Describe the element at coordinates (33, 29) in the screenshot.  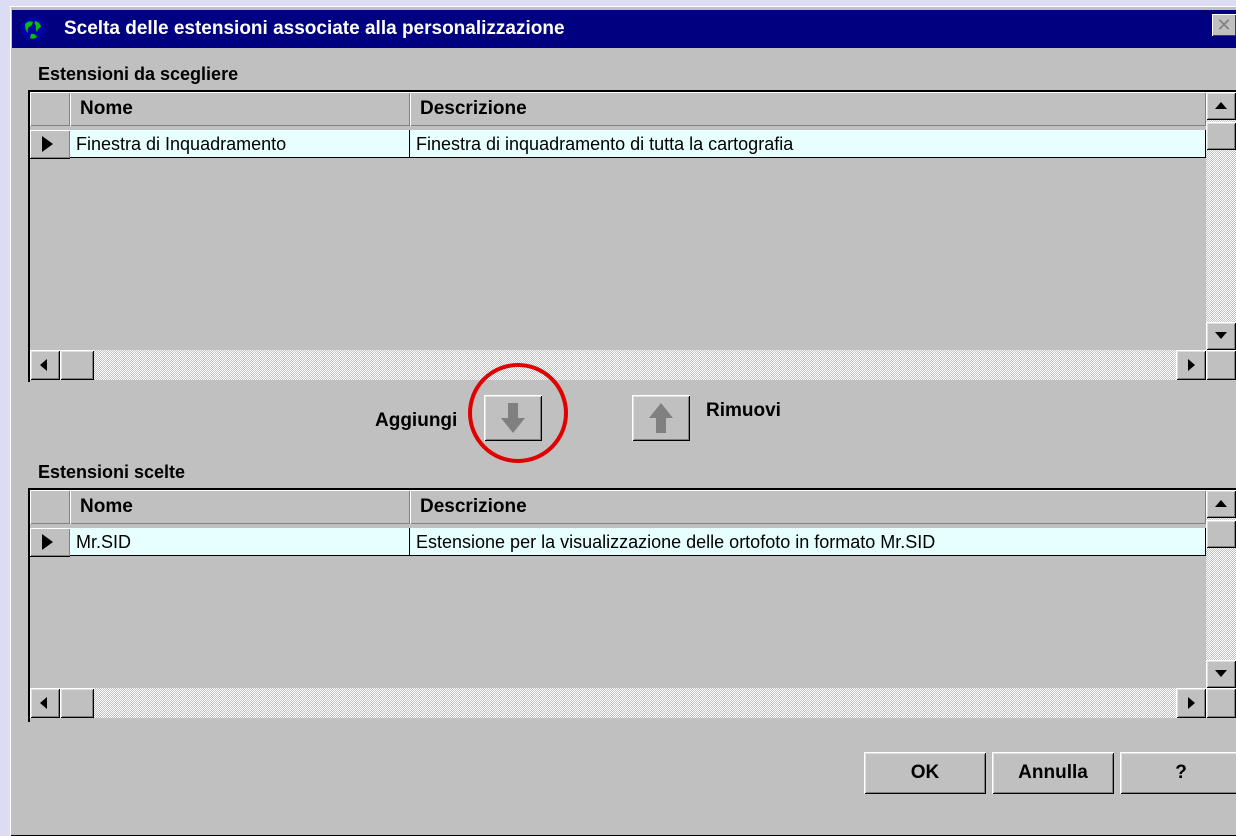
I see `globe-icon` at that location.